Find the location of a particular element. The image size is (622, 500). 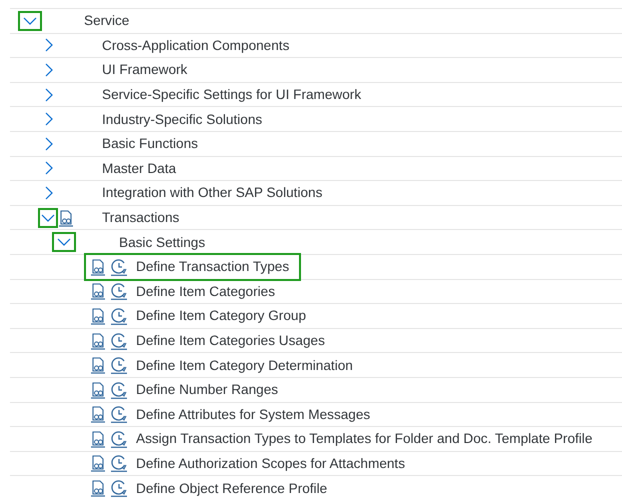

tree-item-label: Define Number Ranges is located at coordinates (207, 390).